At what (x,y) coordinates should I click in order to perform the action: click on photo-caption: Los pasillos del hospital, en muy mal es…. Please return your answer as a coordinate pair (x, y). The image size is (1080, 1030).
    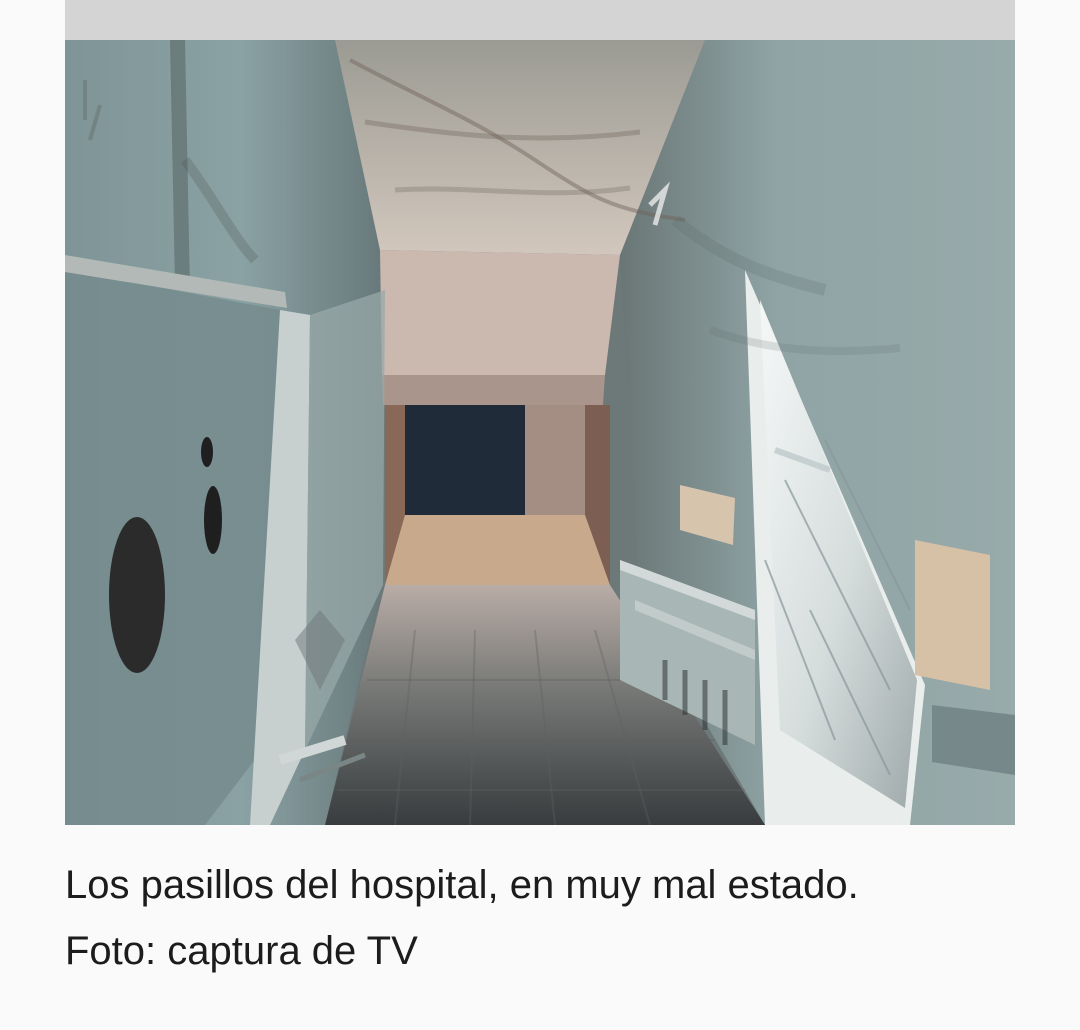
    Looking at the image, I should click on (540, 918).